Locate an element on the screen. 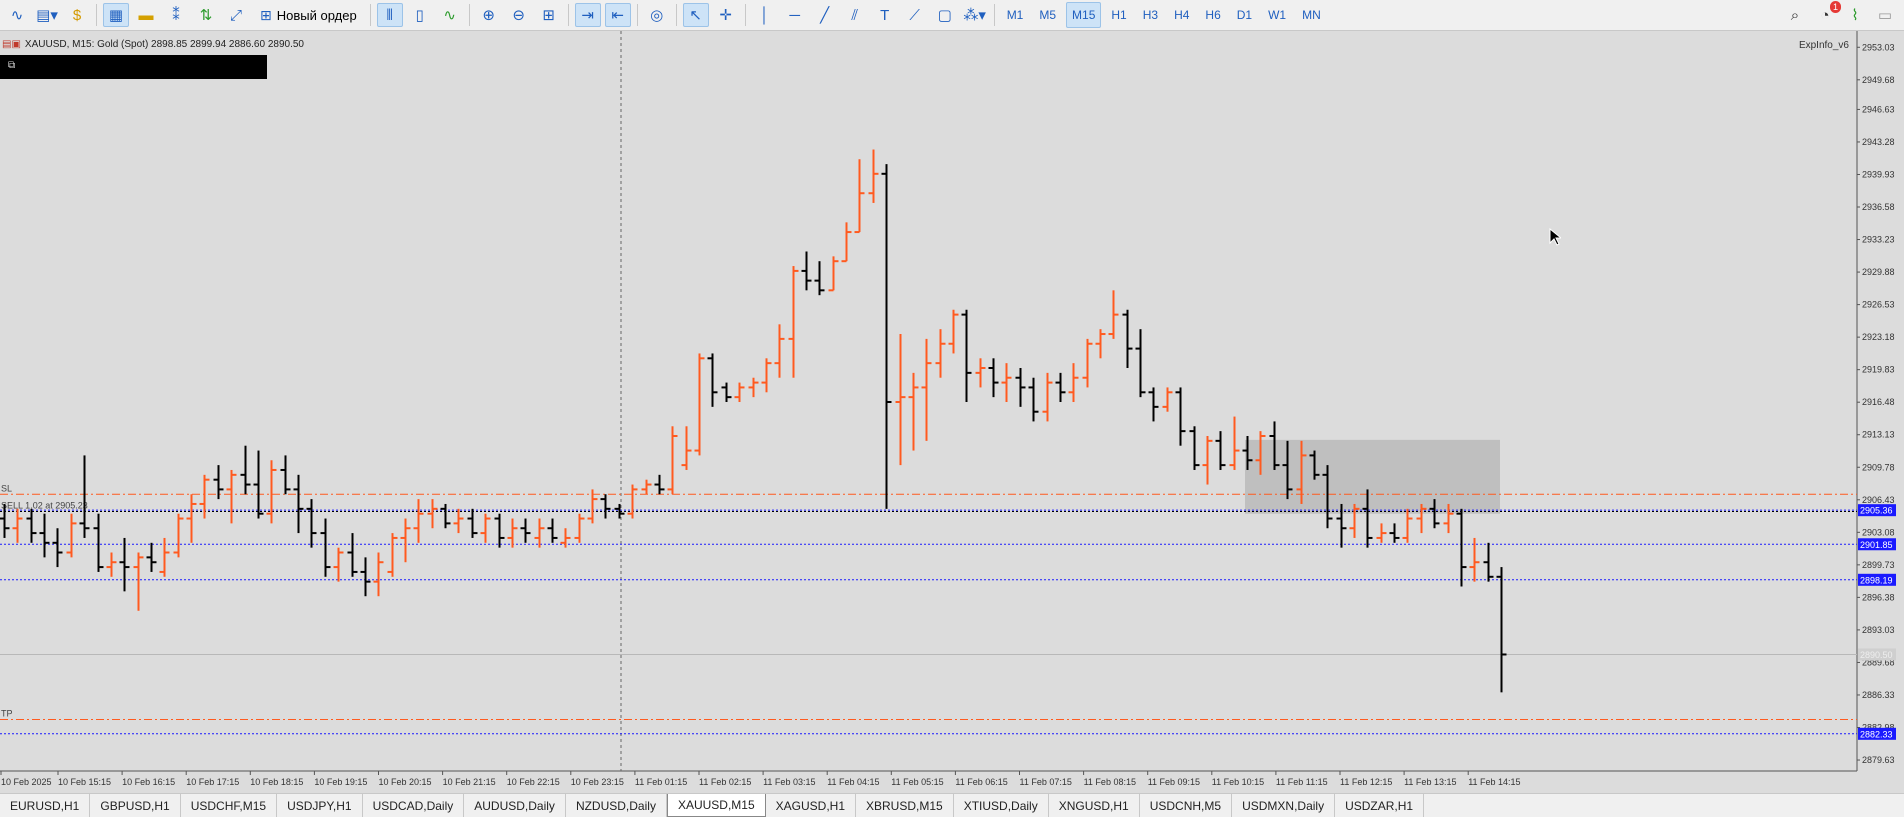 The image size is (1904, 817). vertical-line-icon: │ is located at coordinates (765, 15).